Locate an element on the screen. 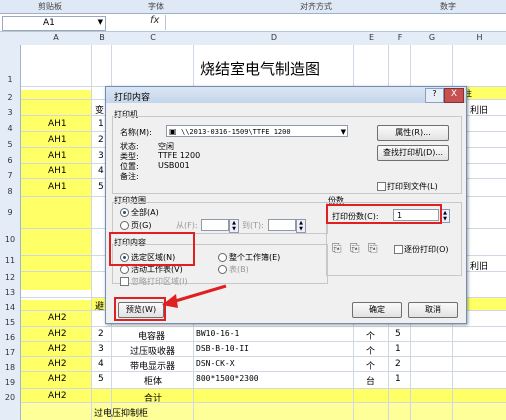 The width and height of the screenshot is (506, 420). comment-label: 备注: is located at coordinates (129, 176).